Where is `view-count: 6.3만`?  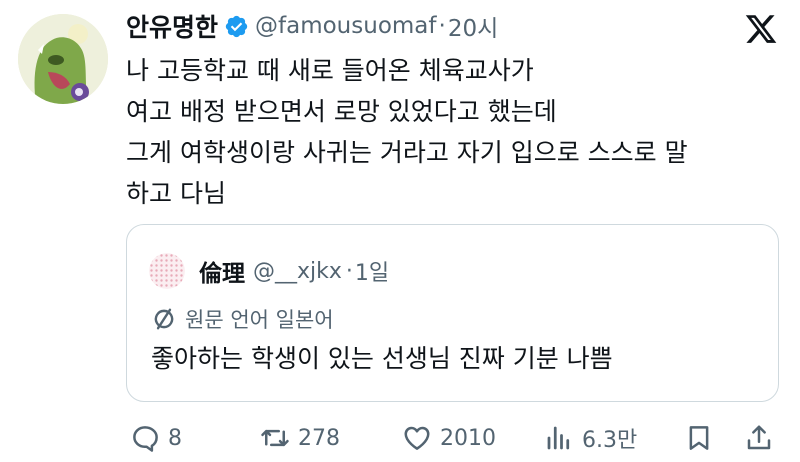
view-count: 6.3만 is located at coordinates (610, 440).